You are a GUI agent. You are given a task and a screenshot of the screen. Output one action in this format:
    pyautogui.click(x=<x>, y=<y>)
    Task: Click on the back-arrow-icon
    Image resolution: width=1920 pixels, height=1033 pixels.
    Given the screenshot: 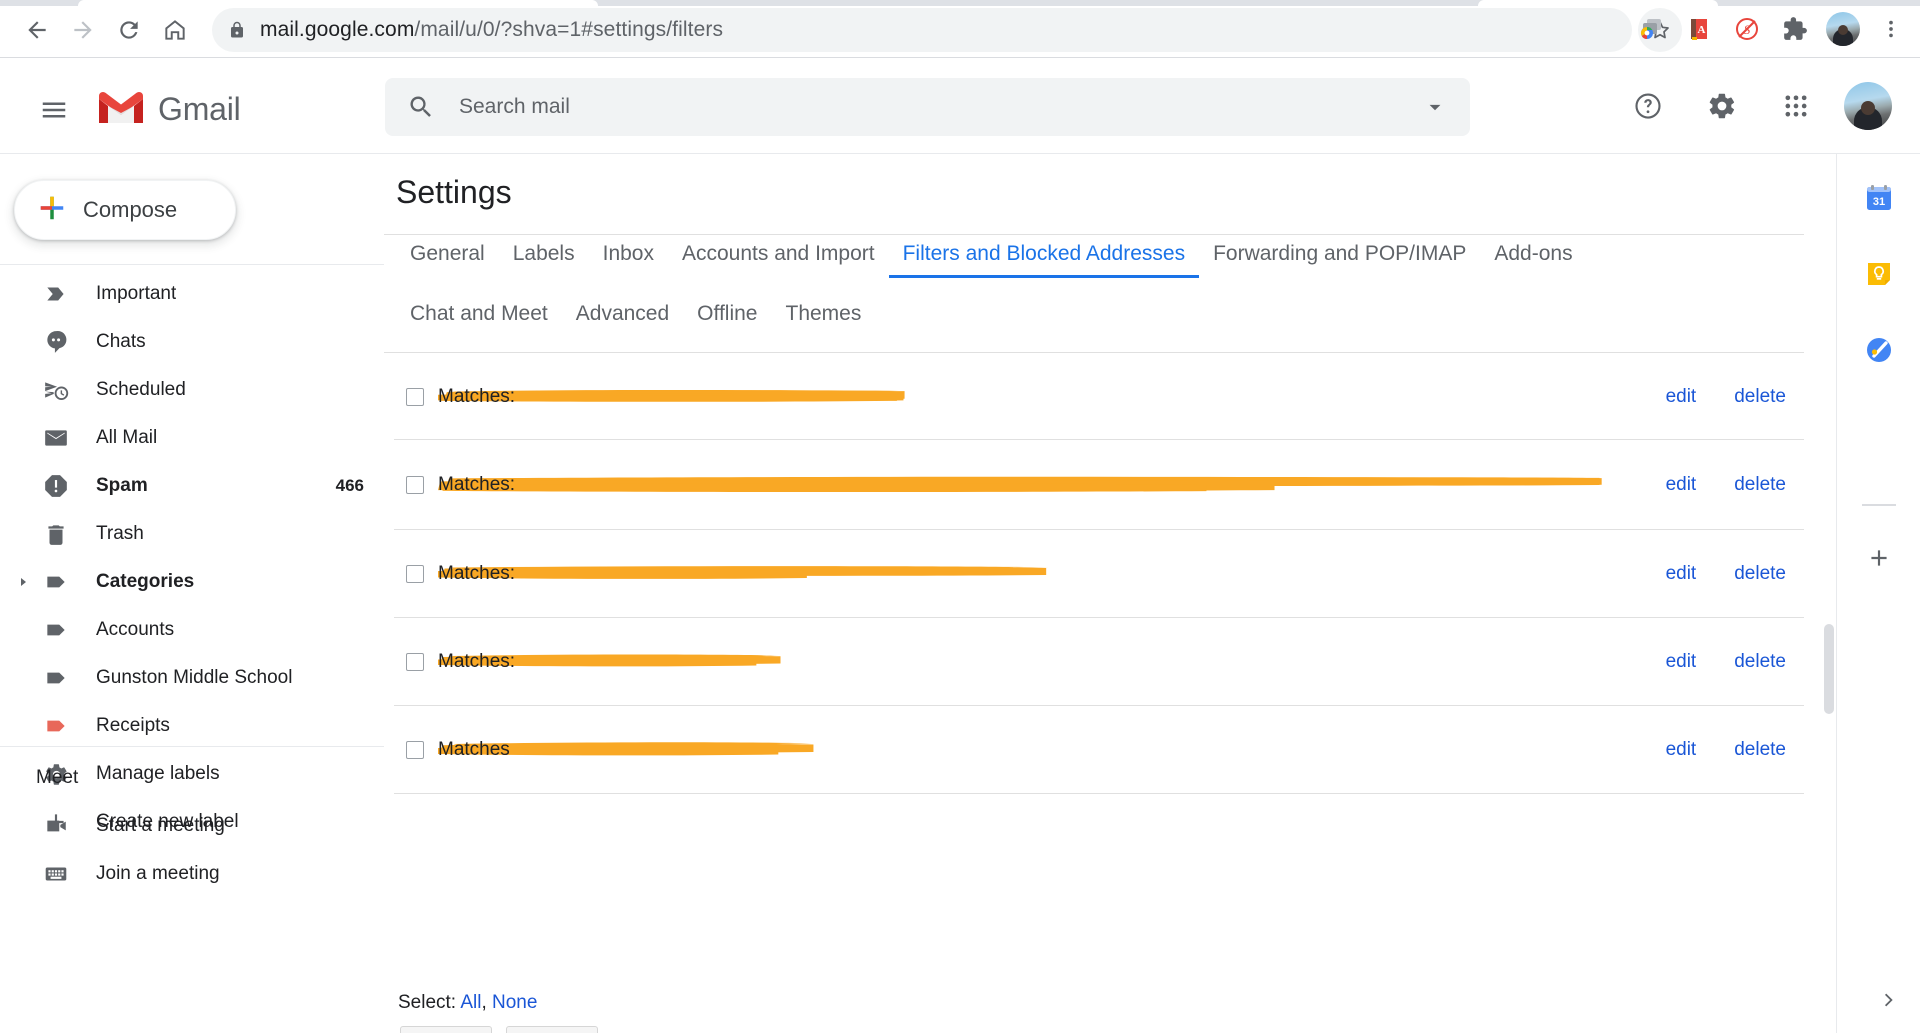 What is the action you would take?
    pyautogui.click(x=37, y=30)
    